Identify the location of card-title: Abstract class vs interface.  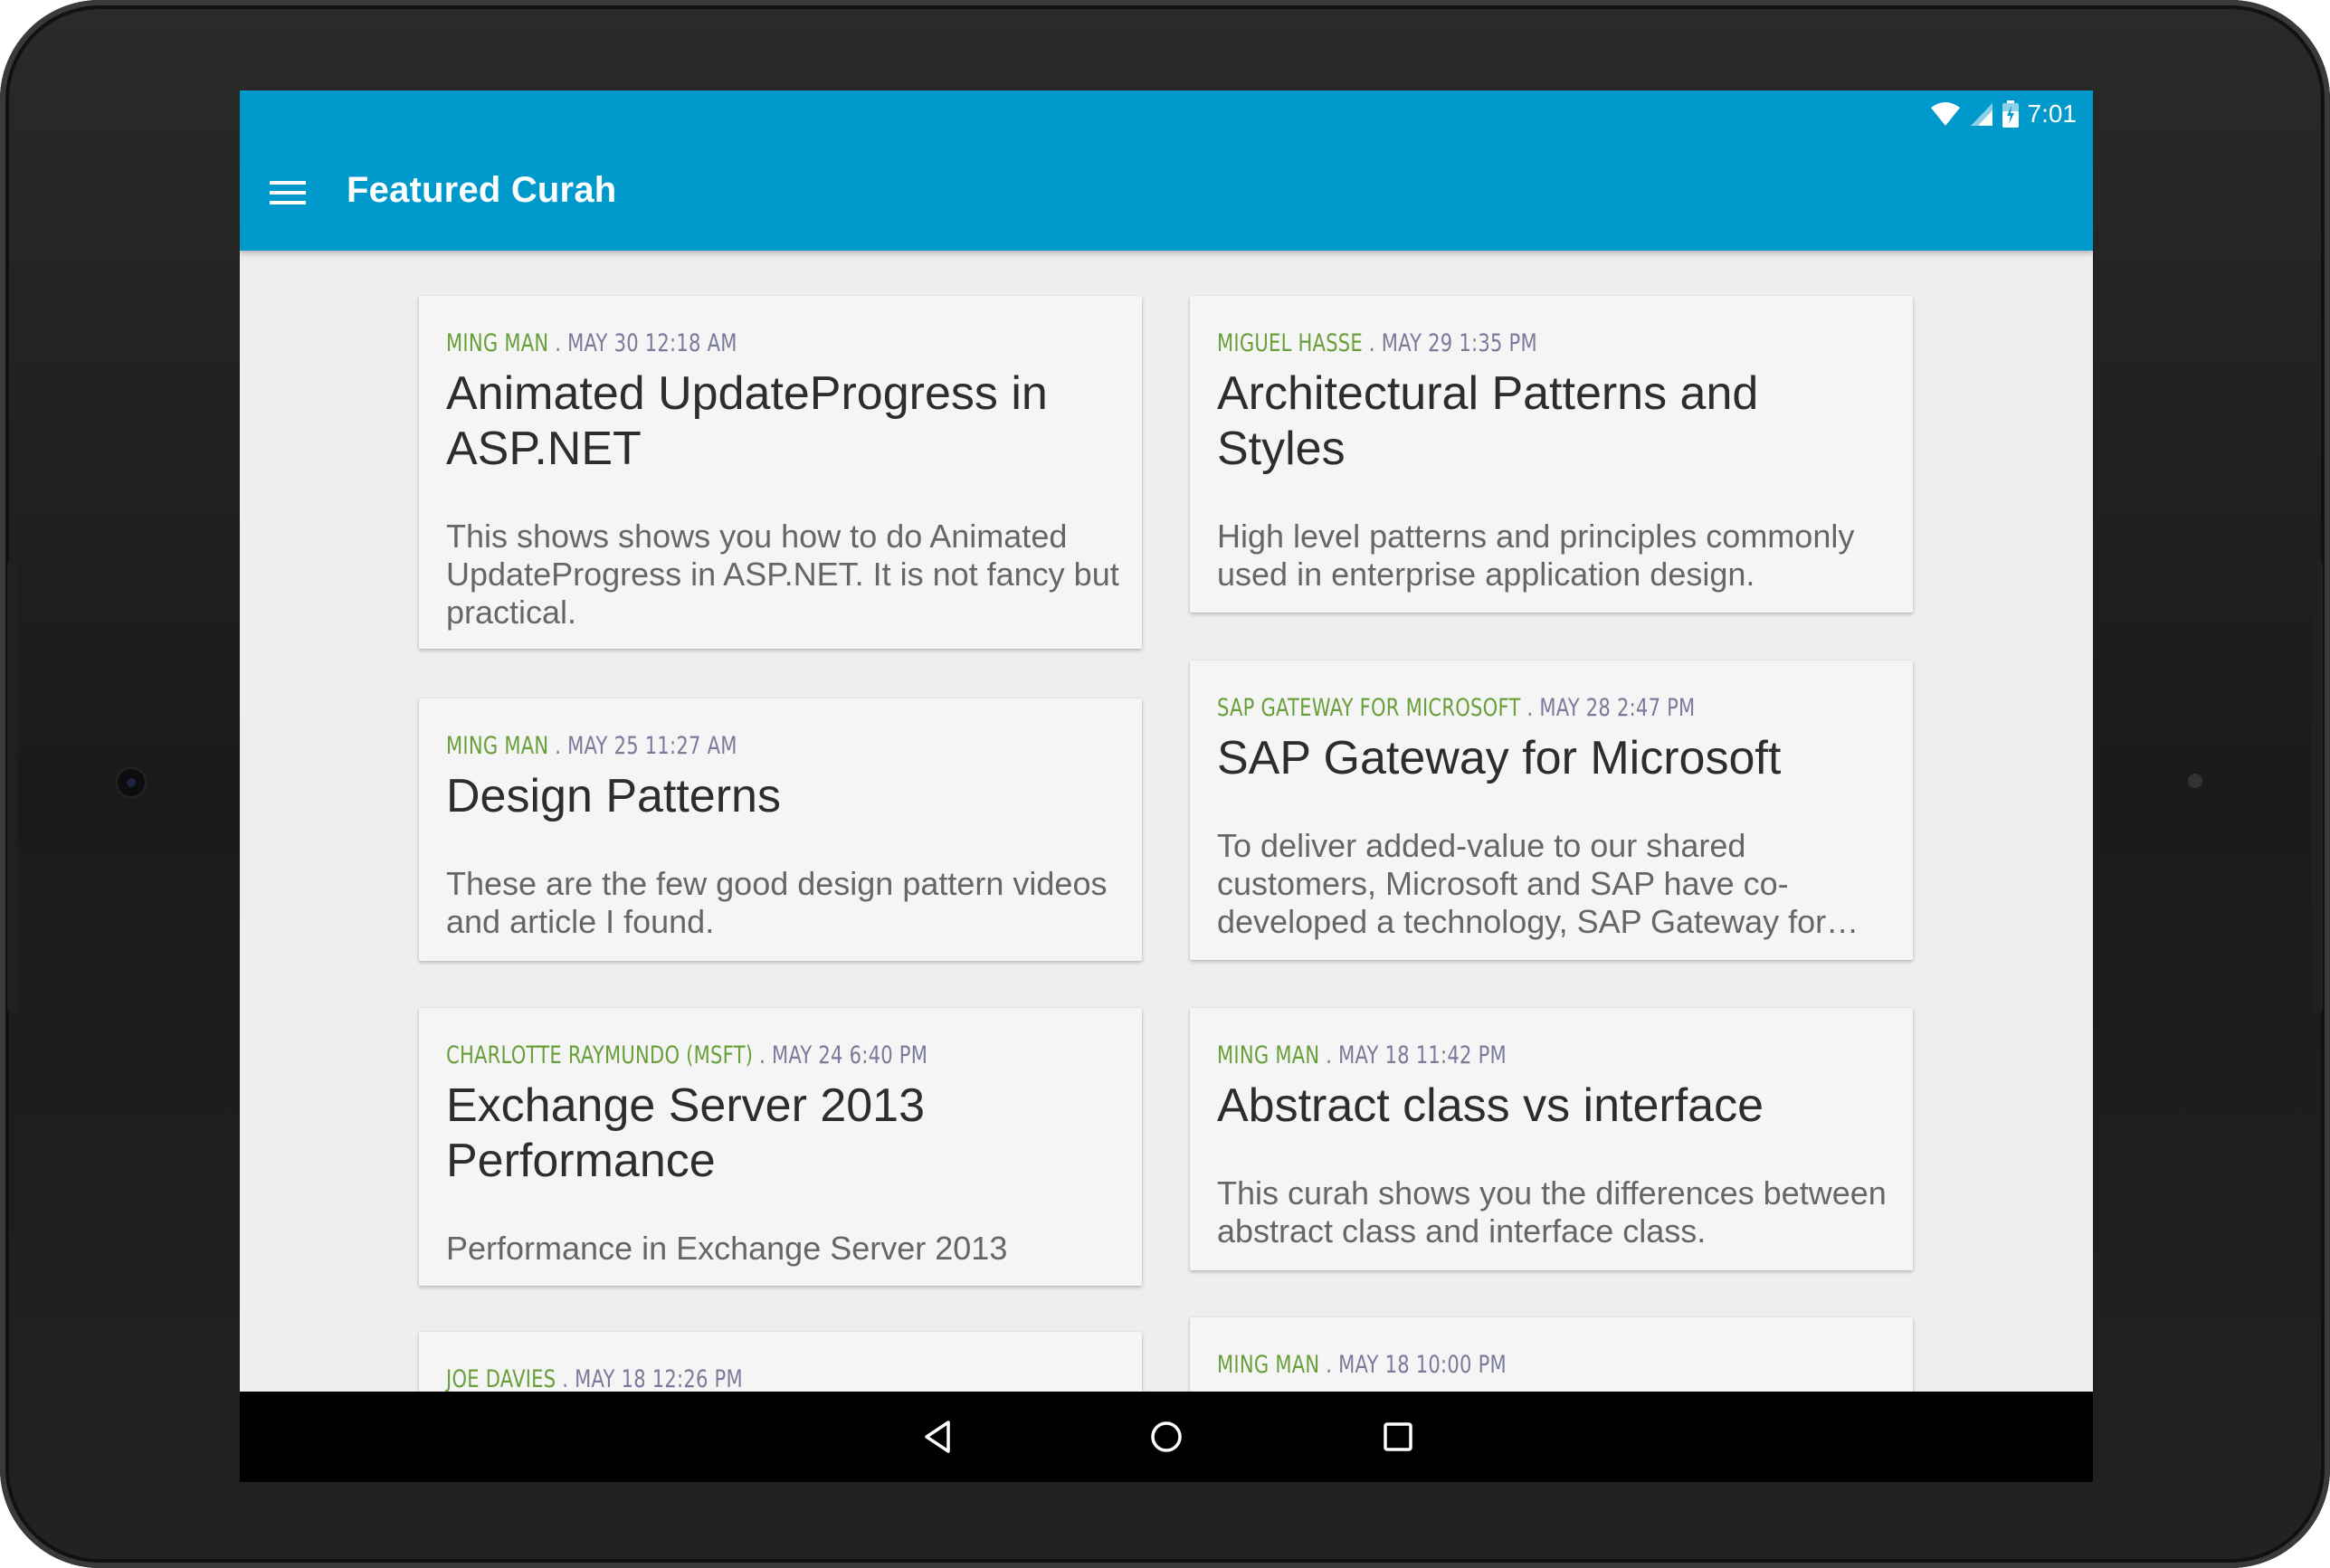
(1490, 1106).